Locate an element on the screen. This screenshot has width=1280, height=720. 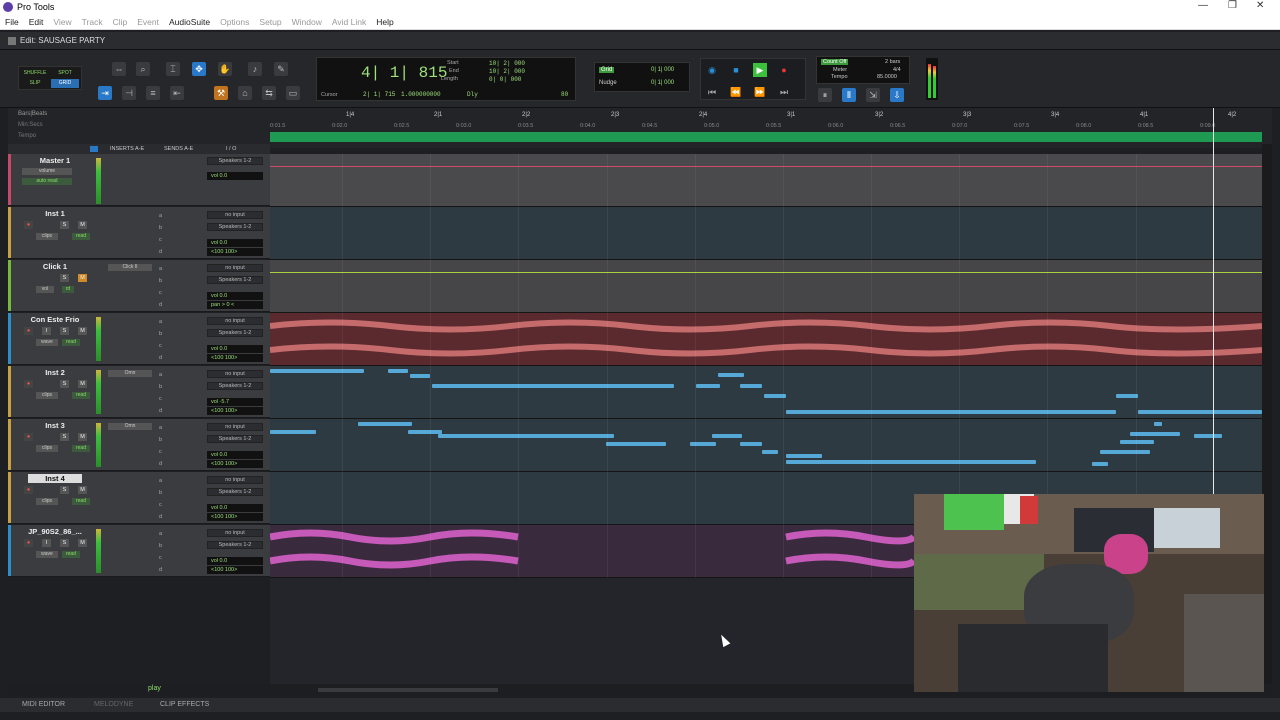
nudge-value: 0| 1| 000 is located at coordinates (662, 83).